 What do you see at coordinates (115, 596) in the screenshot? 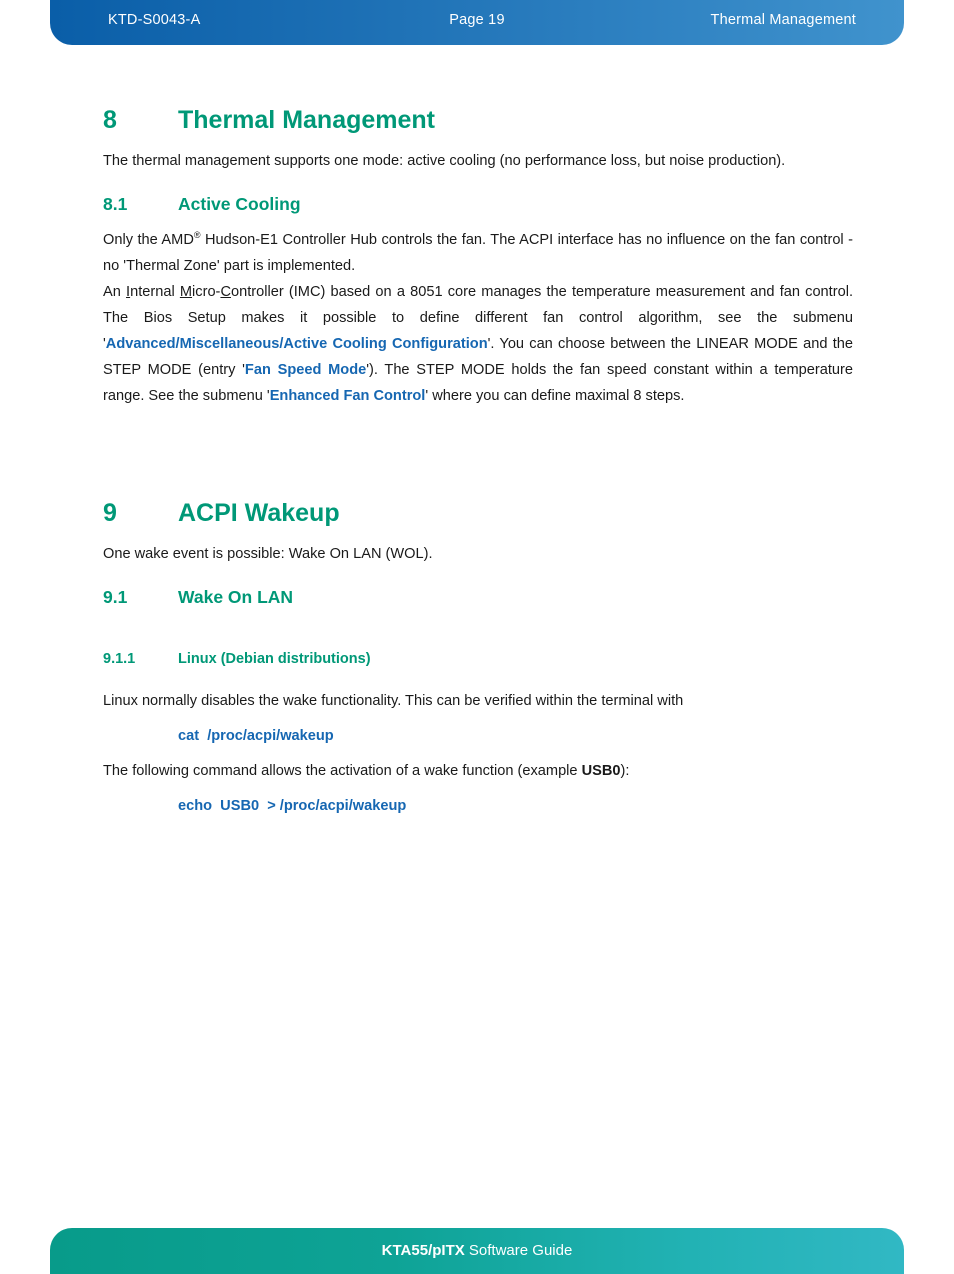
I see `heading-number: 9.1` at bounding box center [115, 596].